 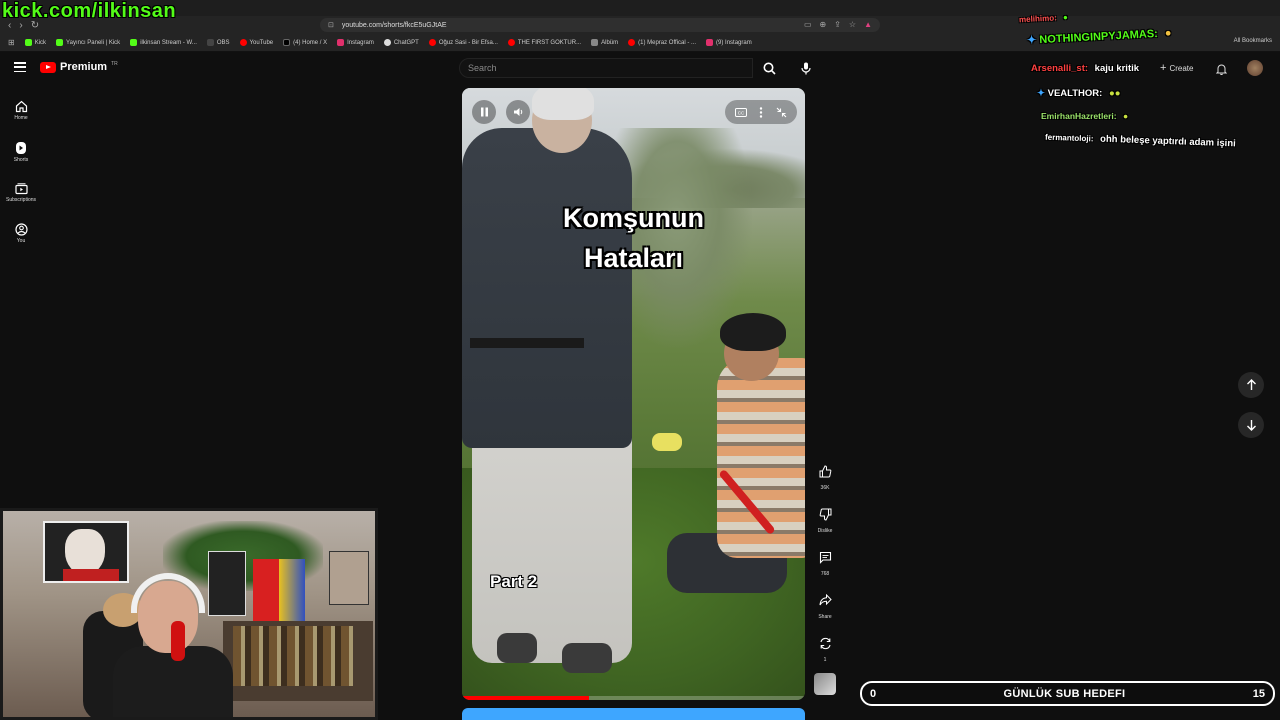 I want to click on video-caption: Komşunun Hataları, so click(x=633, y=238).